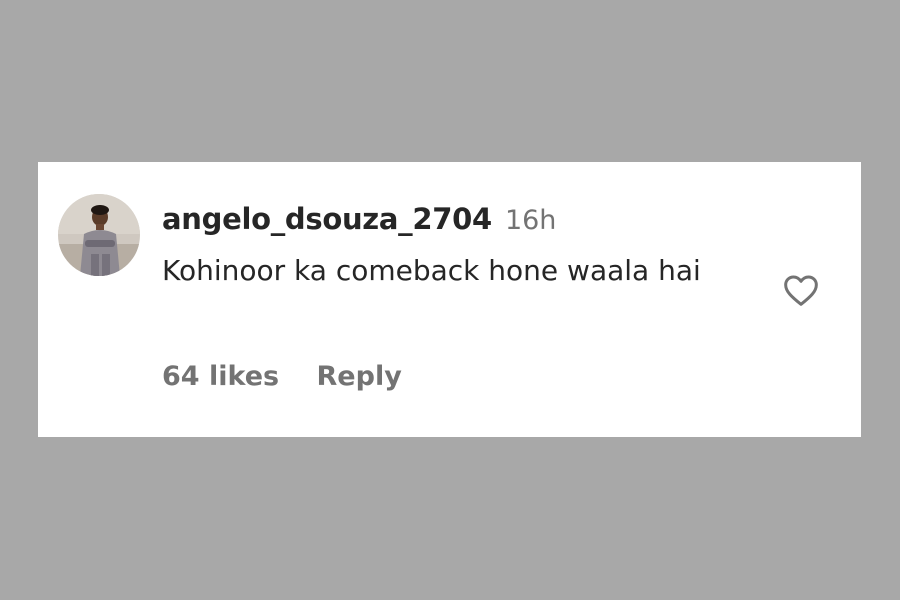 The image size is (900, 600). I want to click on heart-outline-icon, so click(801, 290).